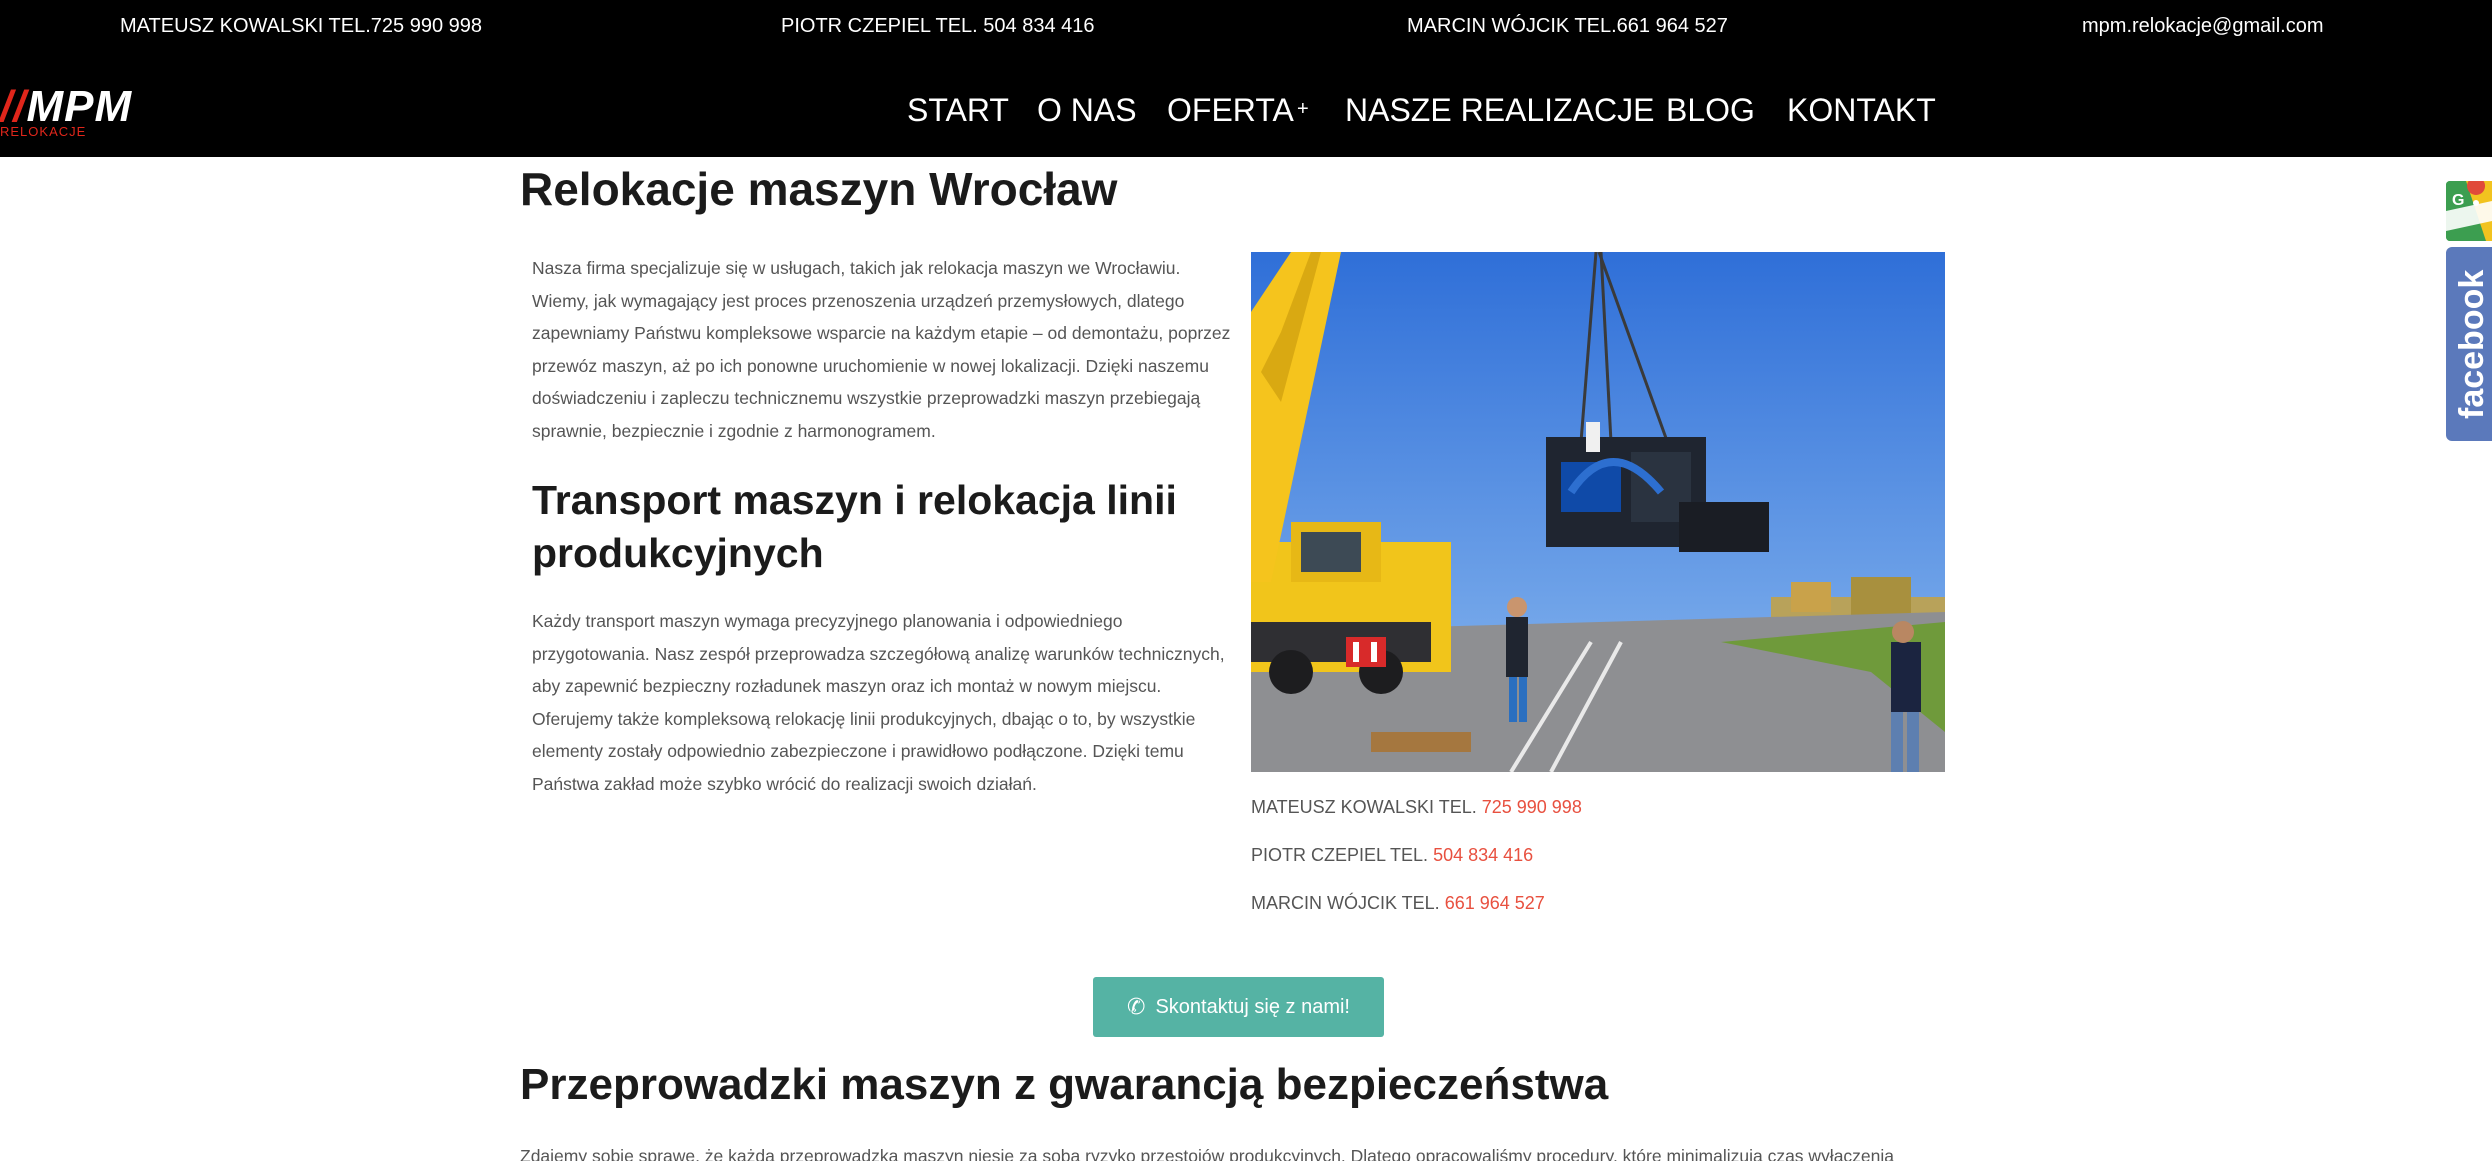 This screenshot has width=2492, height=1161. Describe the element at coordinates (75, 111) in the screenshot. I see `site-logo: //MPM RELOKACJE` at that location.